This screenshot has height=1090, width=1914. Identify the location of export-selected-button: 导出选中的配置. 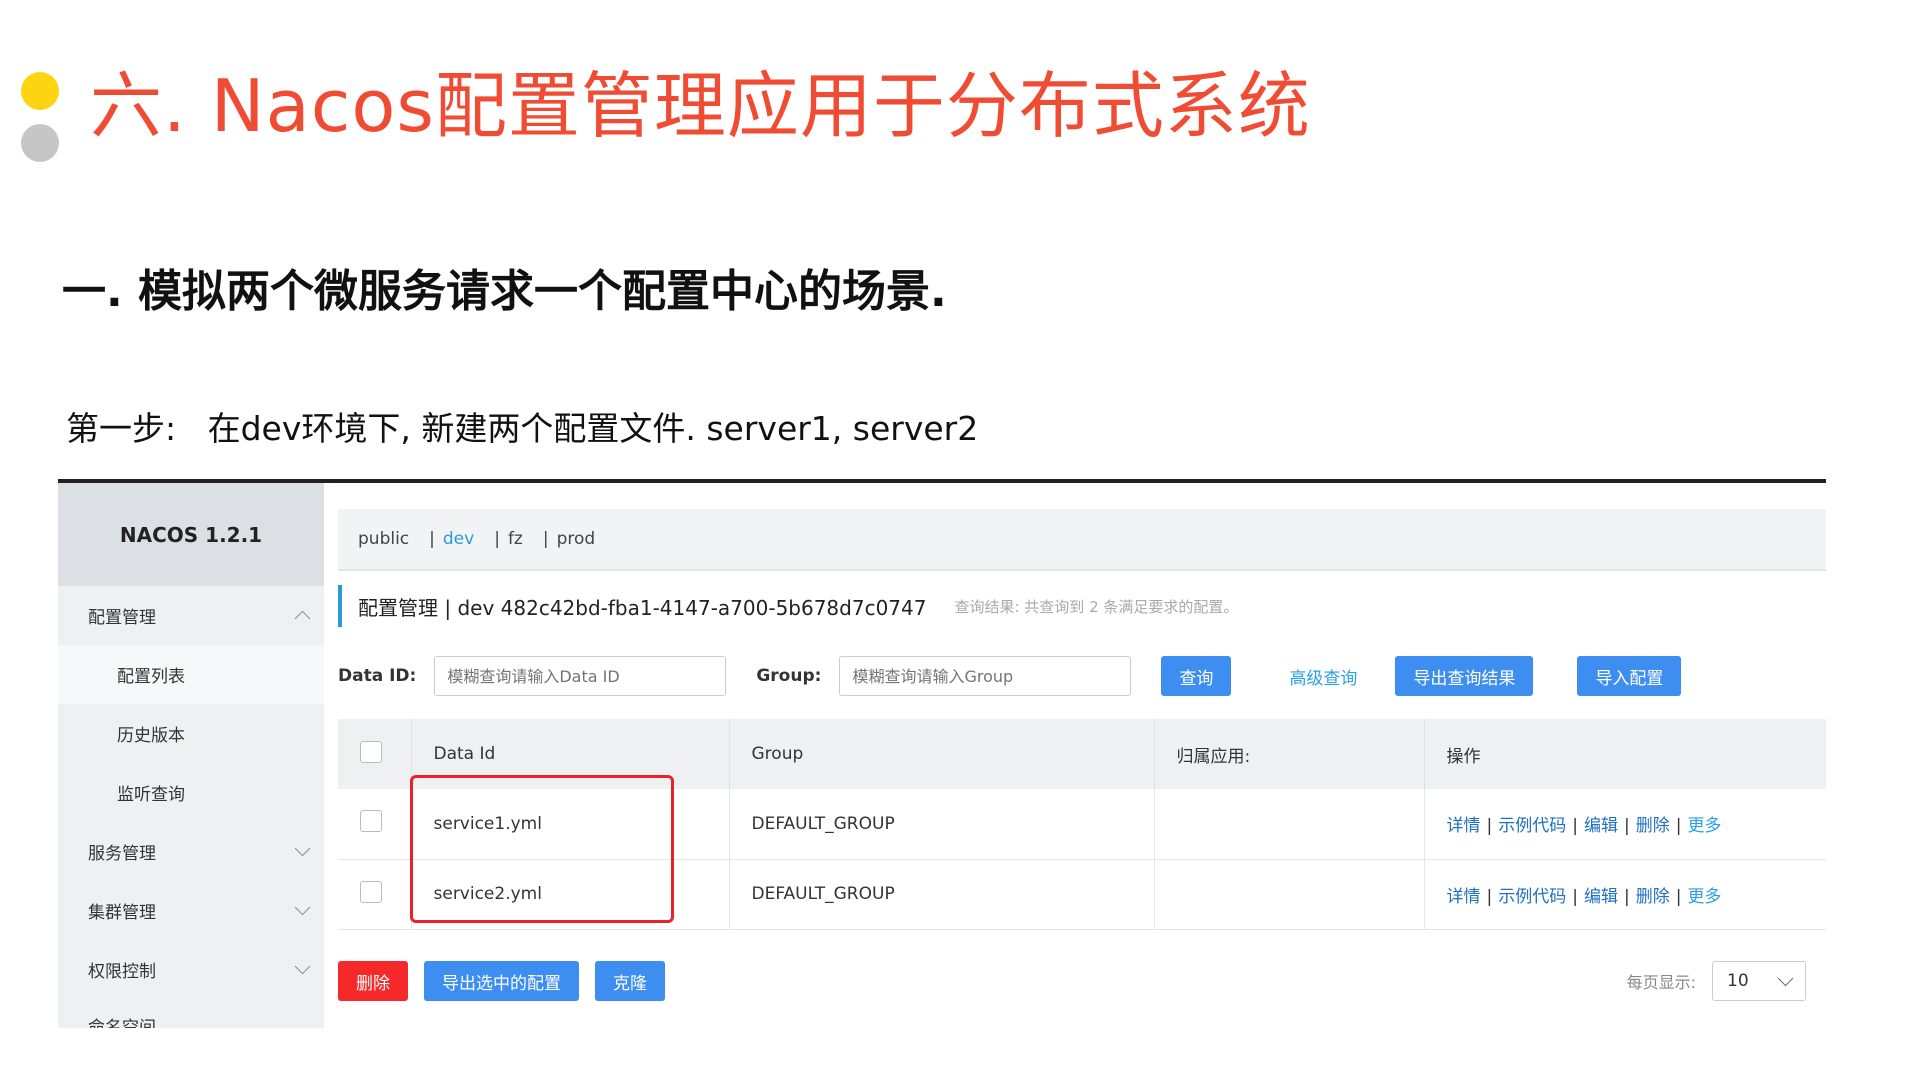
(501, 981).